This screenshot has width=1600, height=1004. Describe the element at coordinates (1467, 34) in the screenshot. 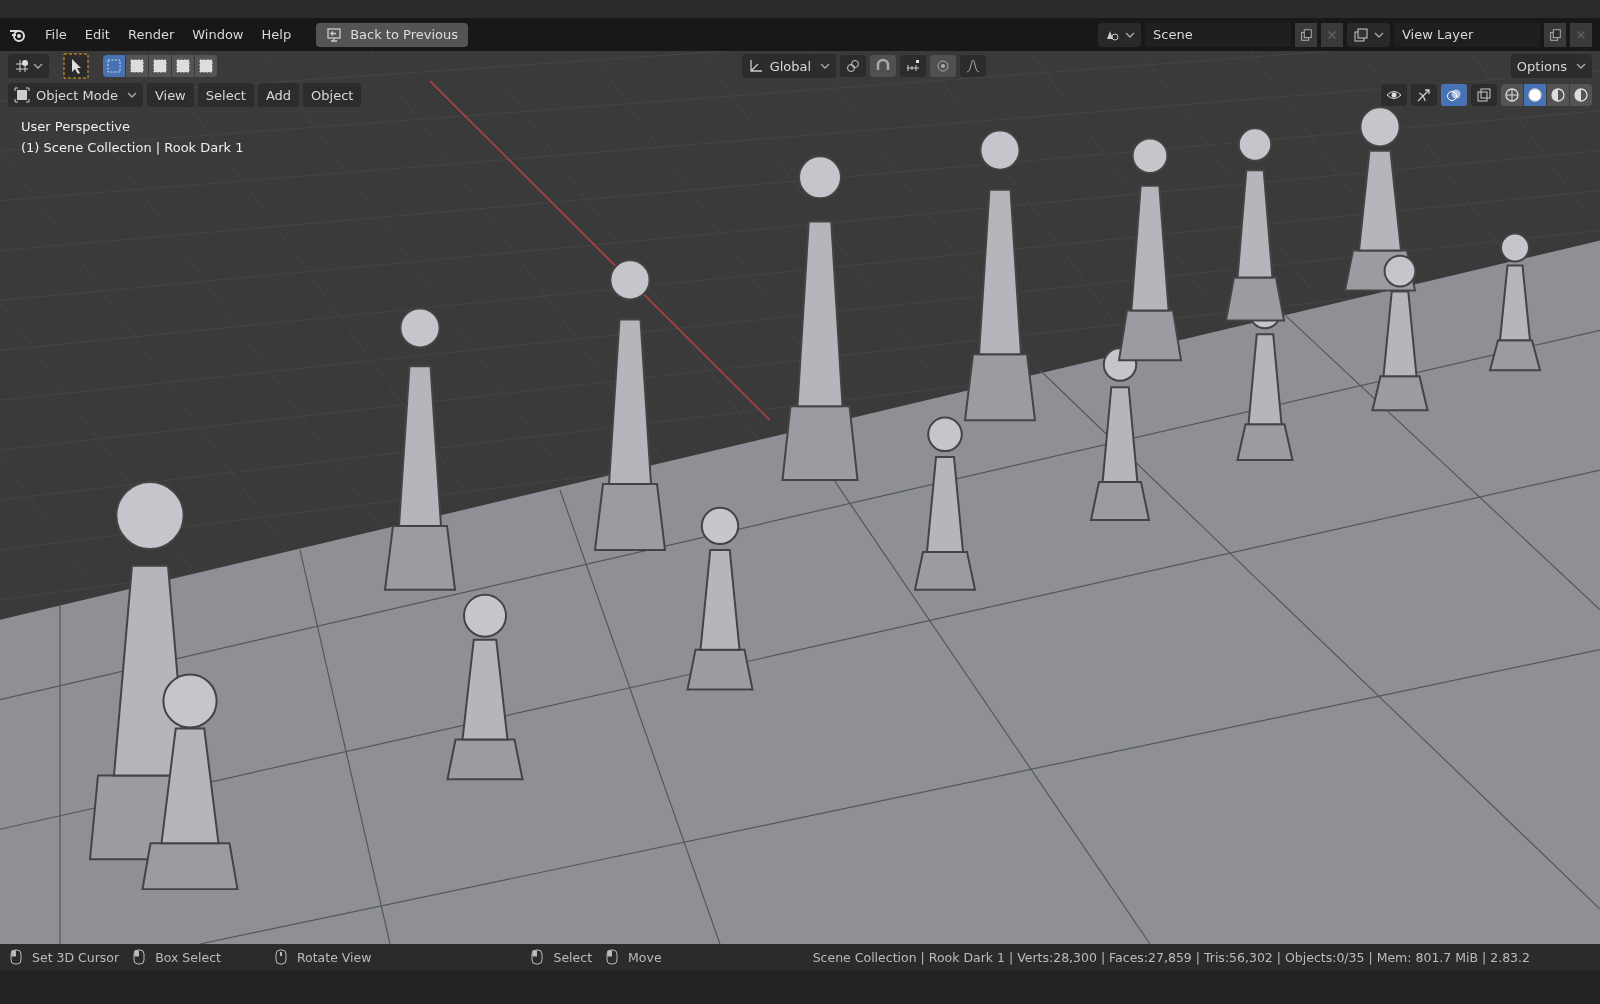

I see `view-layer-field: View Layer` at that location.